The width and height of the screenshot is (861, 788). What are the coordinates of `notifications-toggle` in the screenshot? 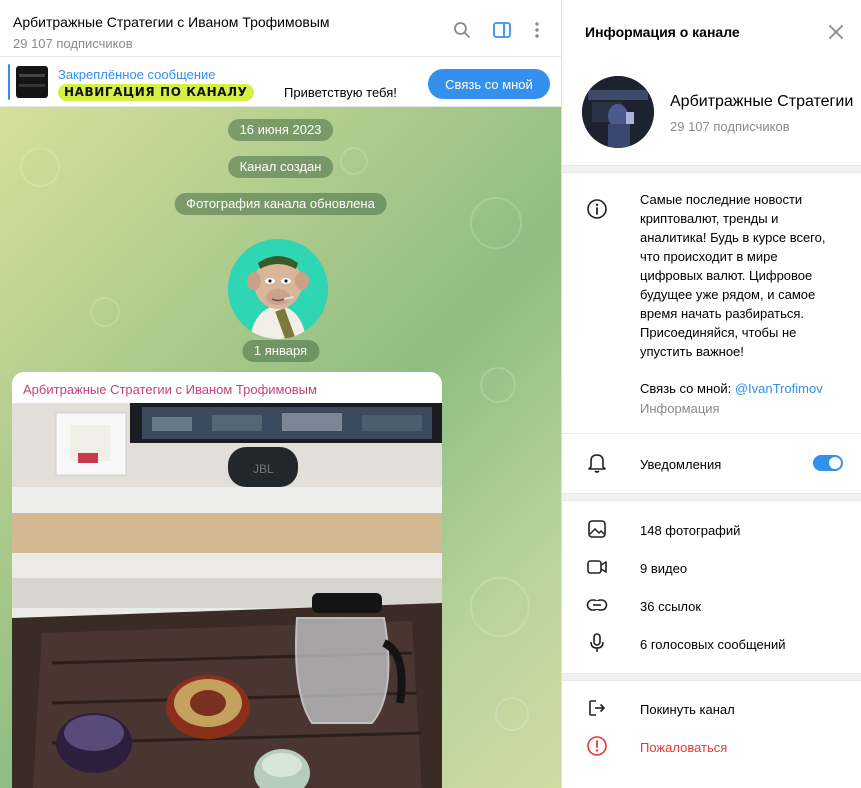 It's located at (828, 463).